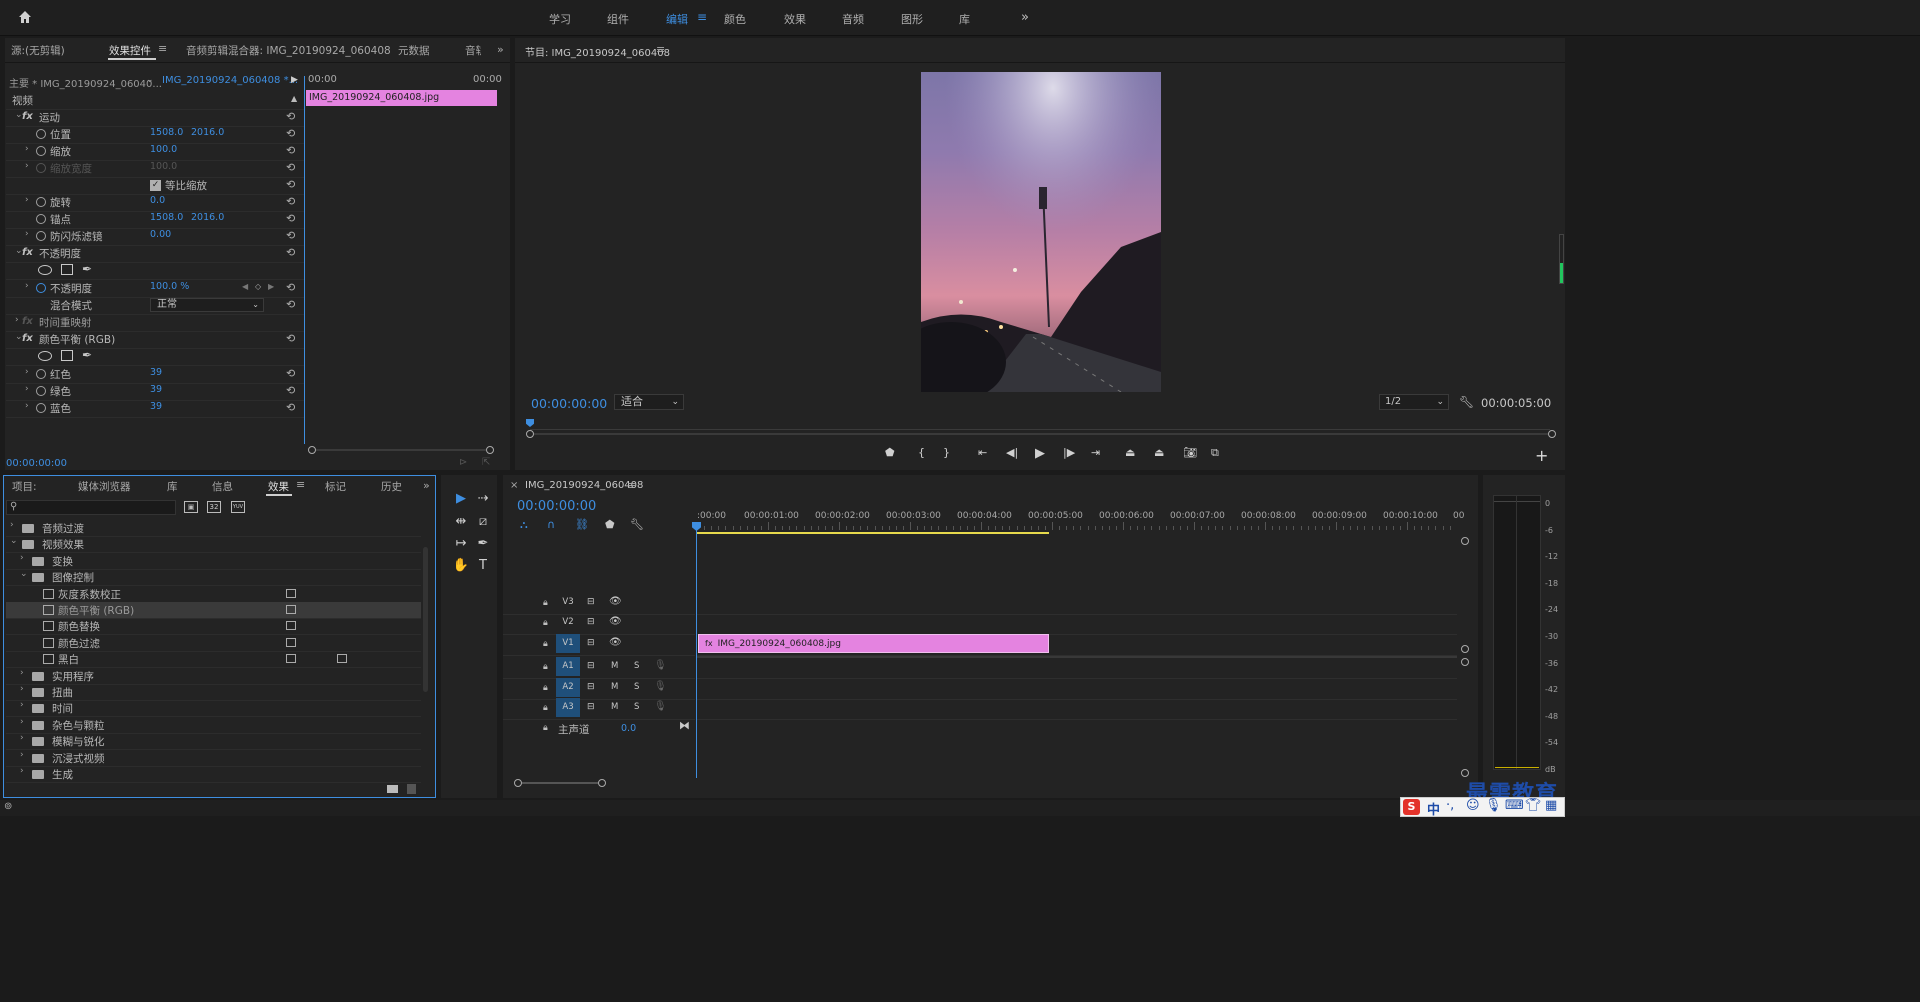 Image resolution: width=1920 pixels, height=1002 pixels. What do you see at coordinates (615, 601) in the screenshot?
I see `track-eye-icon: 👁︎` at bounding box center [615, 601].